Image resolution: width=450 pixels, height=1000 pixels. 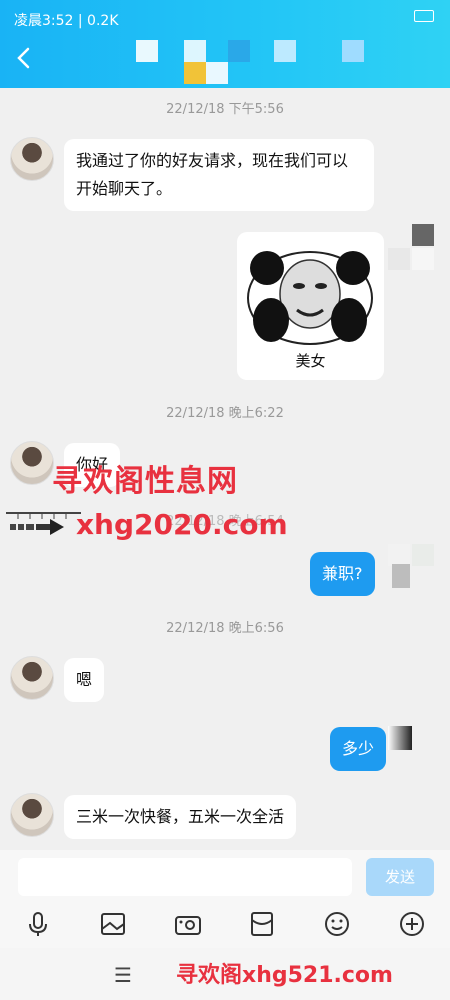 What do you see at coordinates (400, 877) in the screenshot?
I see `send-button: 发送` at bounding box center [400, 877].